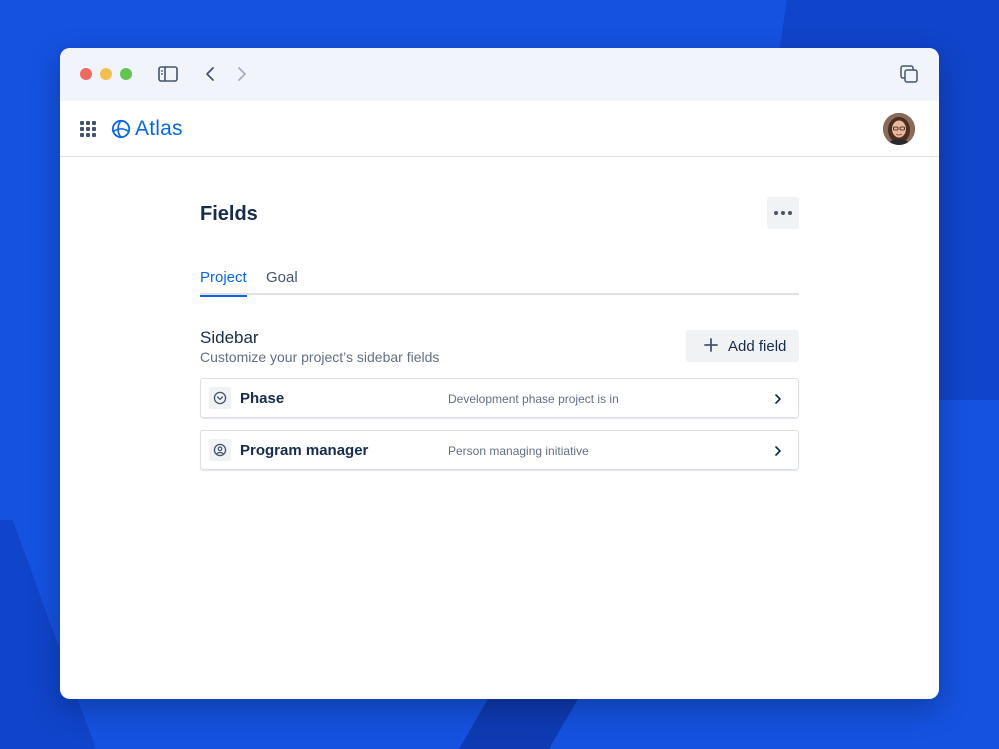 Image resolution: width=999 pixels, height=749 pixels. What do you see at coordinates (86, 74) in the screenshot?
I see `close-window-button` at bounding box center [86, 74].